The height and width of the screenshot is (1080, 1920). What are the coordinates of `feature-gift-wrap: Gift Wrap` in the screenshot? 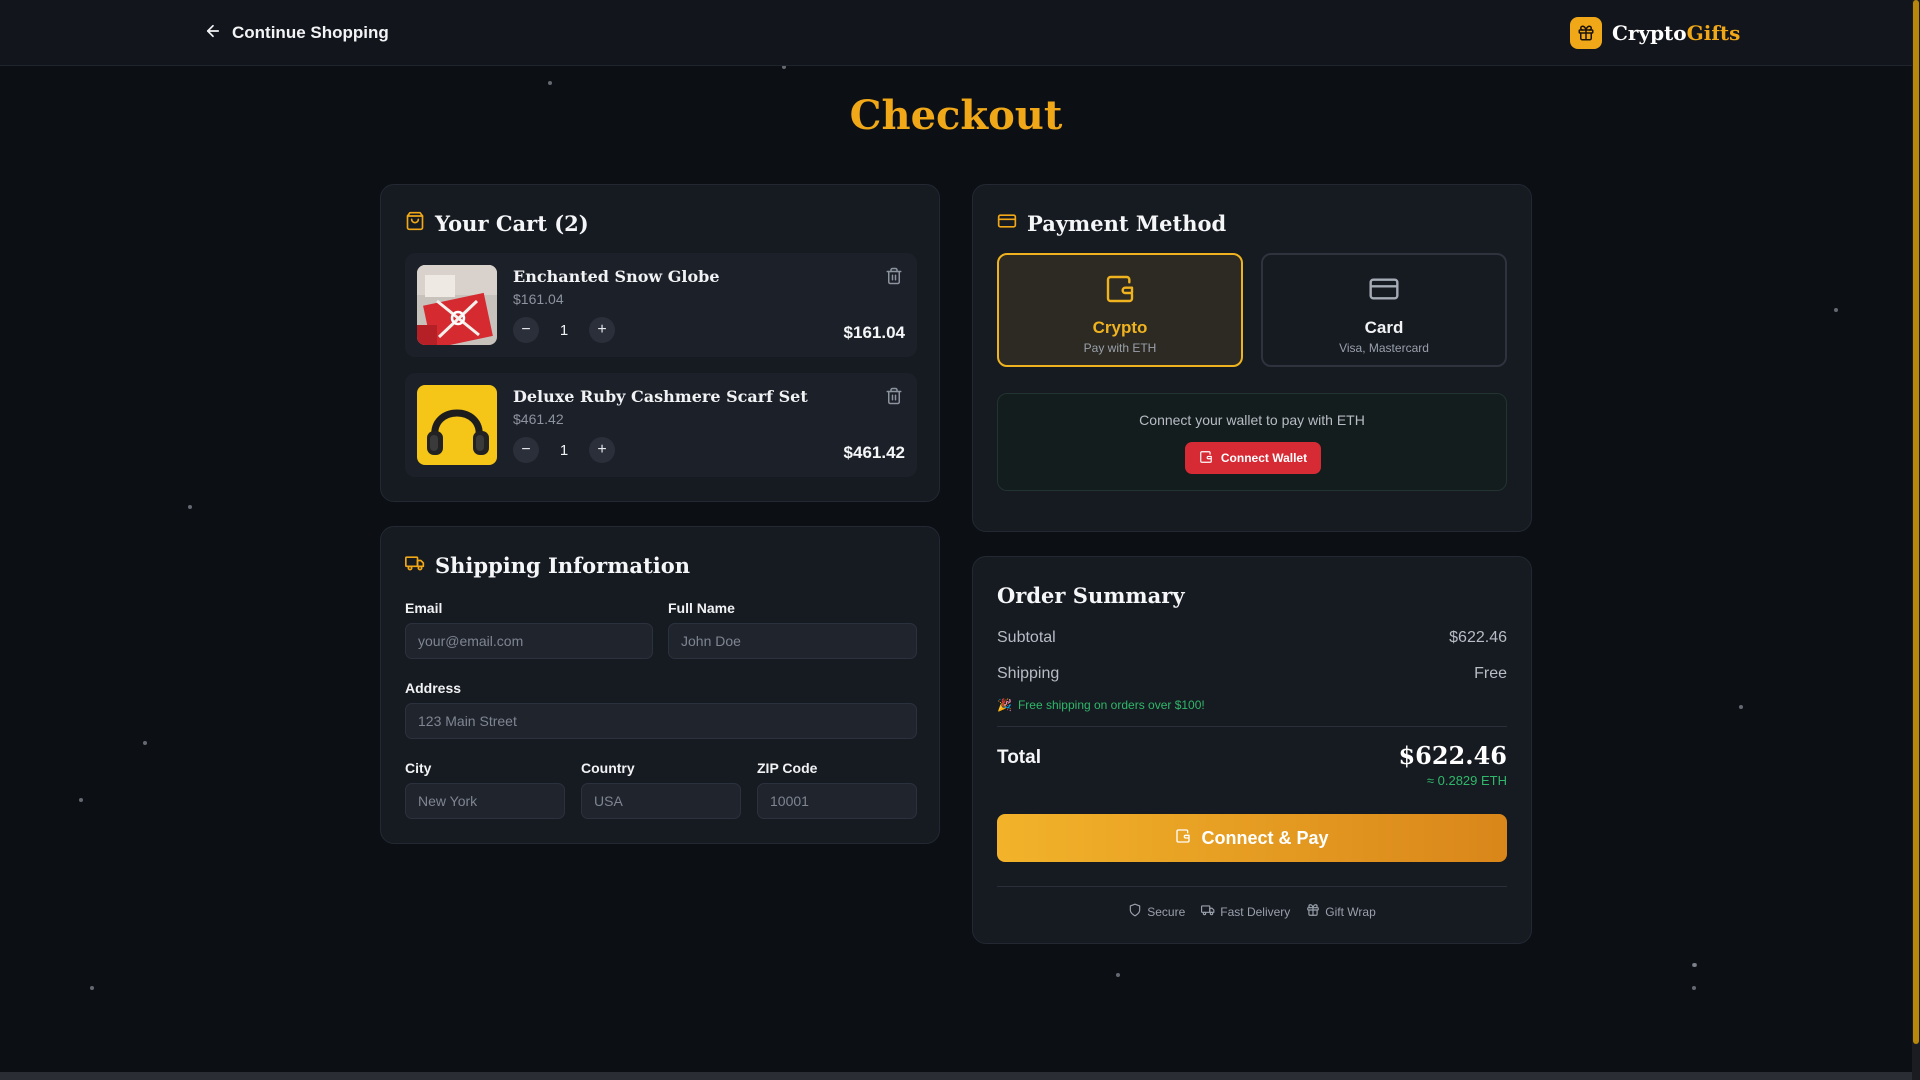 It's located at (1341, 911).